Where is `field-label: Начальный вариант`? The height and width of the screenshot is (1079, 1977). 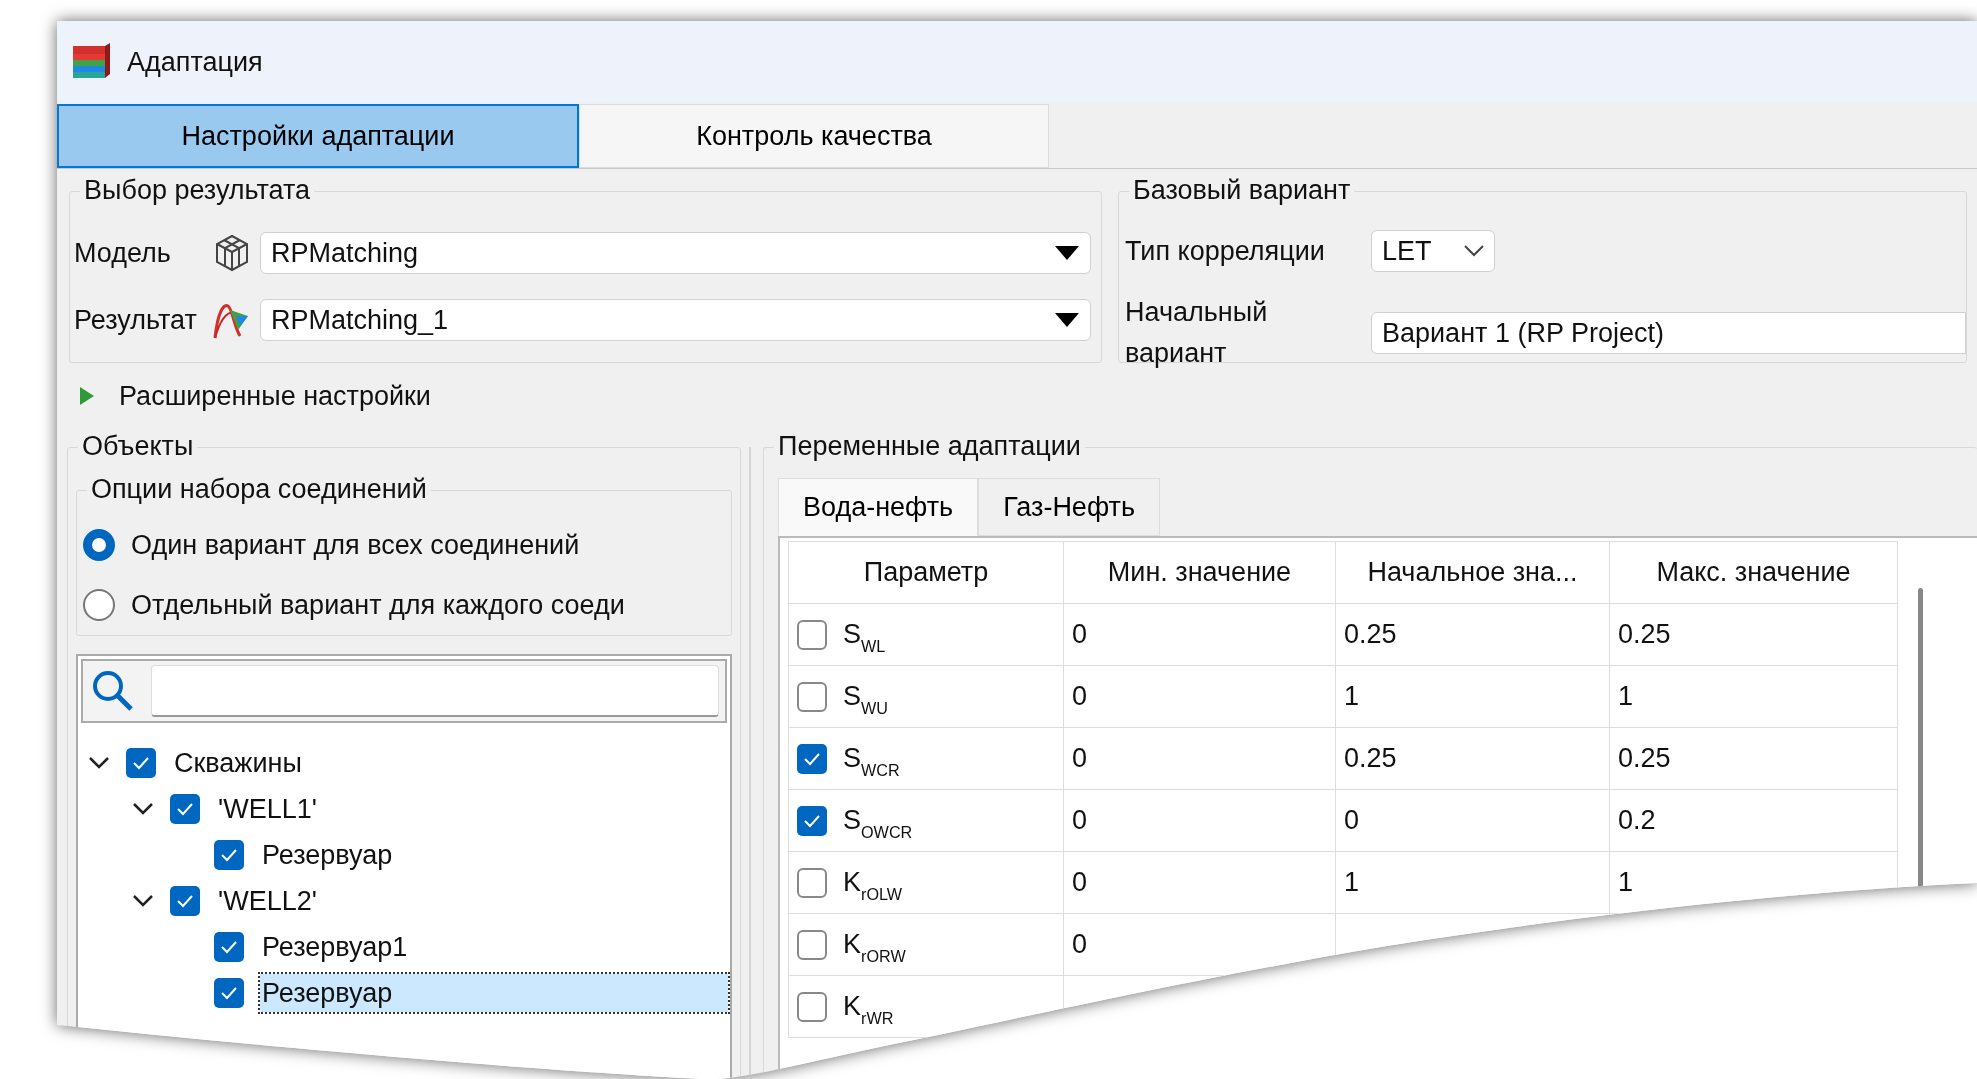
field-label: Начальный вариант is located at coordinates (1197, 333).